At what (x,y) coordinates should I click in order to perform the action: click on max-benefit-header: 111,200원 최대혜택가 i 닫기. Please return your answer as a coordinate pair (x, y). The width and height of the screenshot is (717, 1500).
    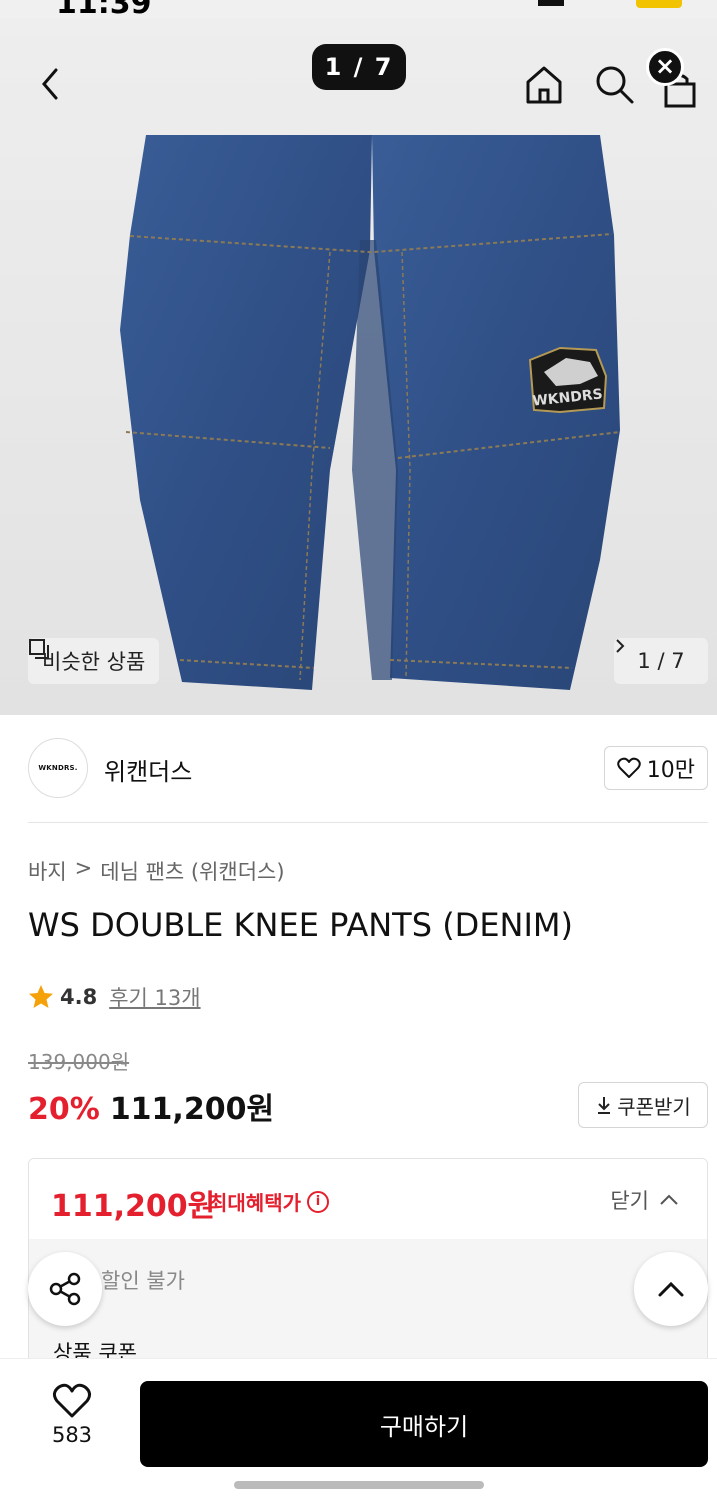
    Looking at the image, I should click on (368, 1199).